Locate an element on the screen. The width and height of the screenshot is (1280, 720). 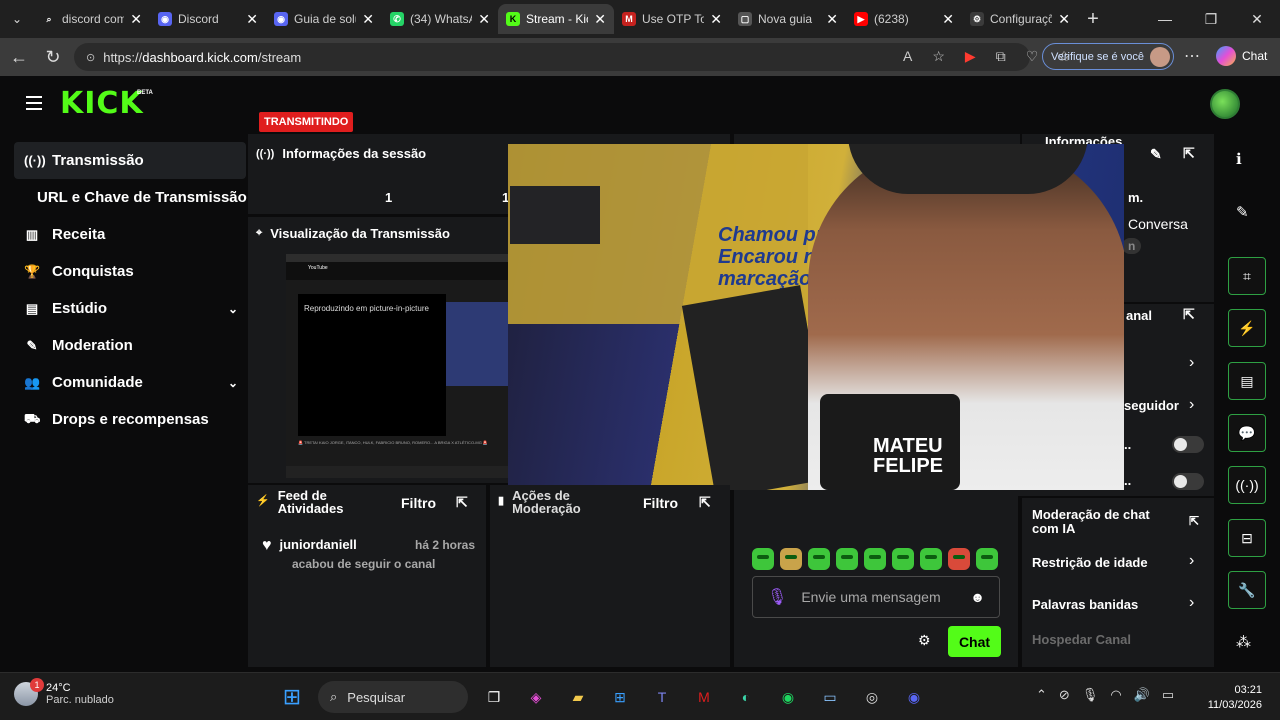
browser-tab: M Use OTP To ✕ is located at coordinates (672, 19).